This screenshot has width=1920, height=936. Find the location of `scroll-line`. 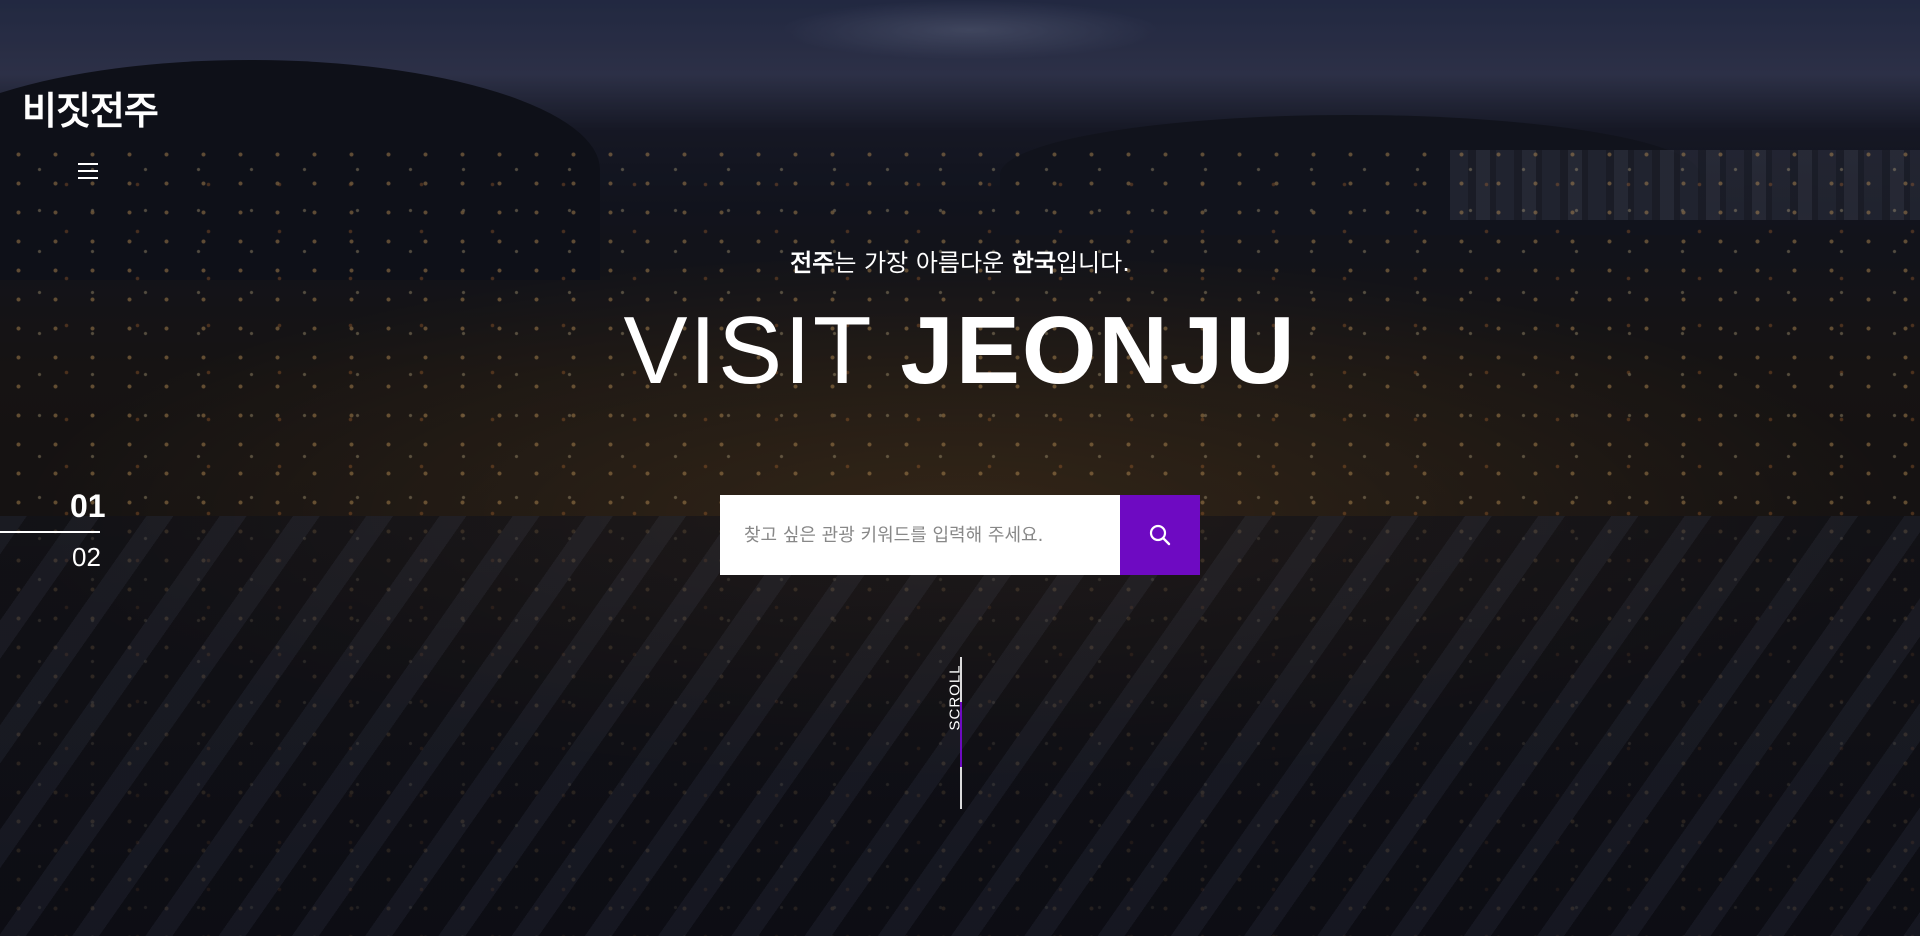

scroll-line is located at coordinates (961, 733).